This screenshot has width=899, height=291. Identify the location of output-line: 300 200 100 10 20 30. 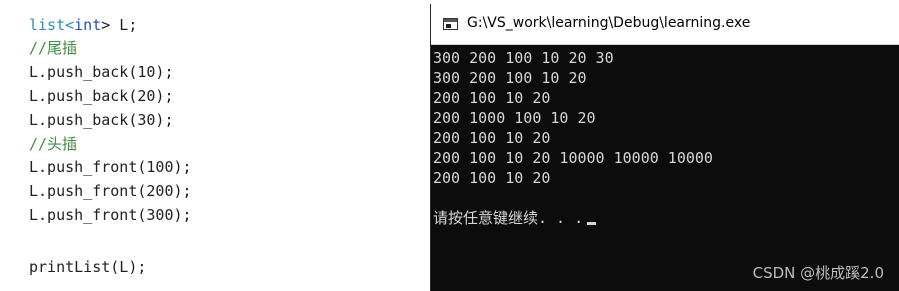
(523, 58).